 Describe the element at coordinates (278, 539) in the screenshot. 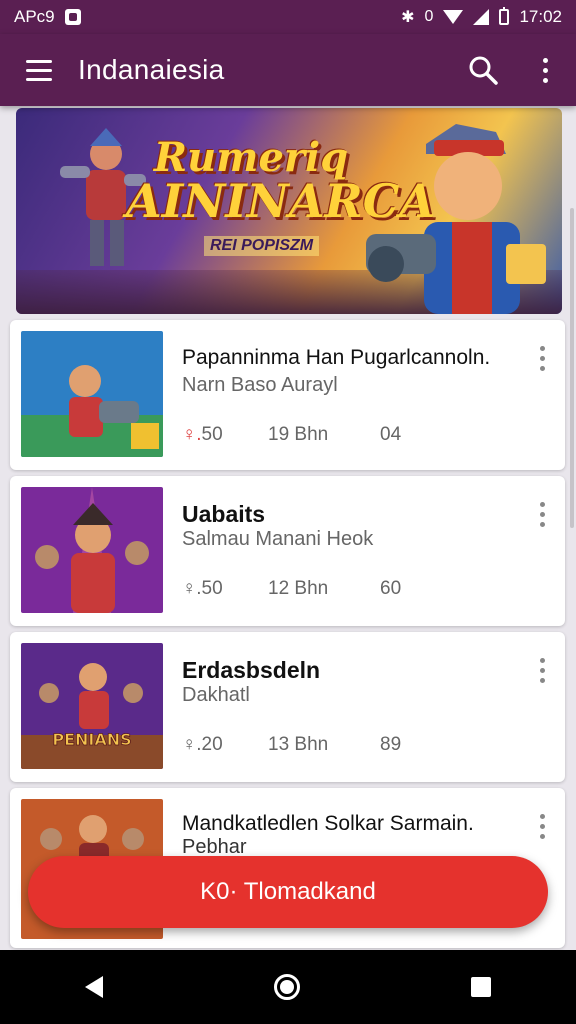

I see `item-subtitle: Salmau Manani Heok` at that location.